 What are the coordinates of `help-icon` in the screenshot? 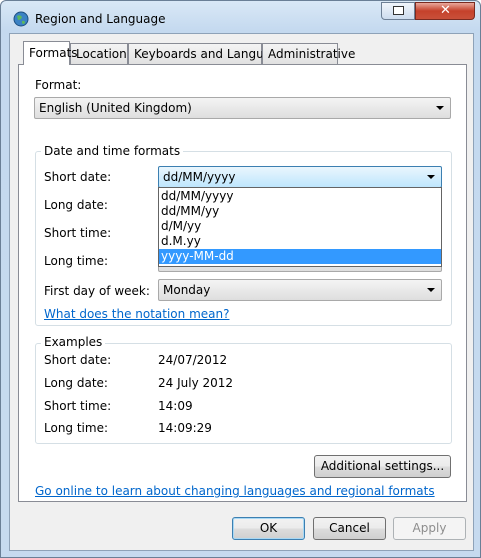 It's located at (398, 10).